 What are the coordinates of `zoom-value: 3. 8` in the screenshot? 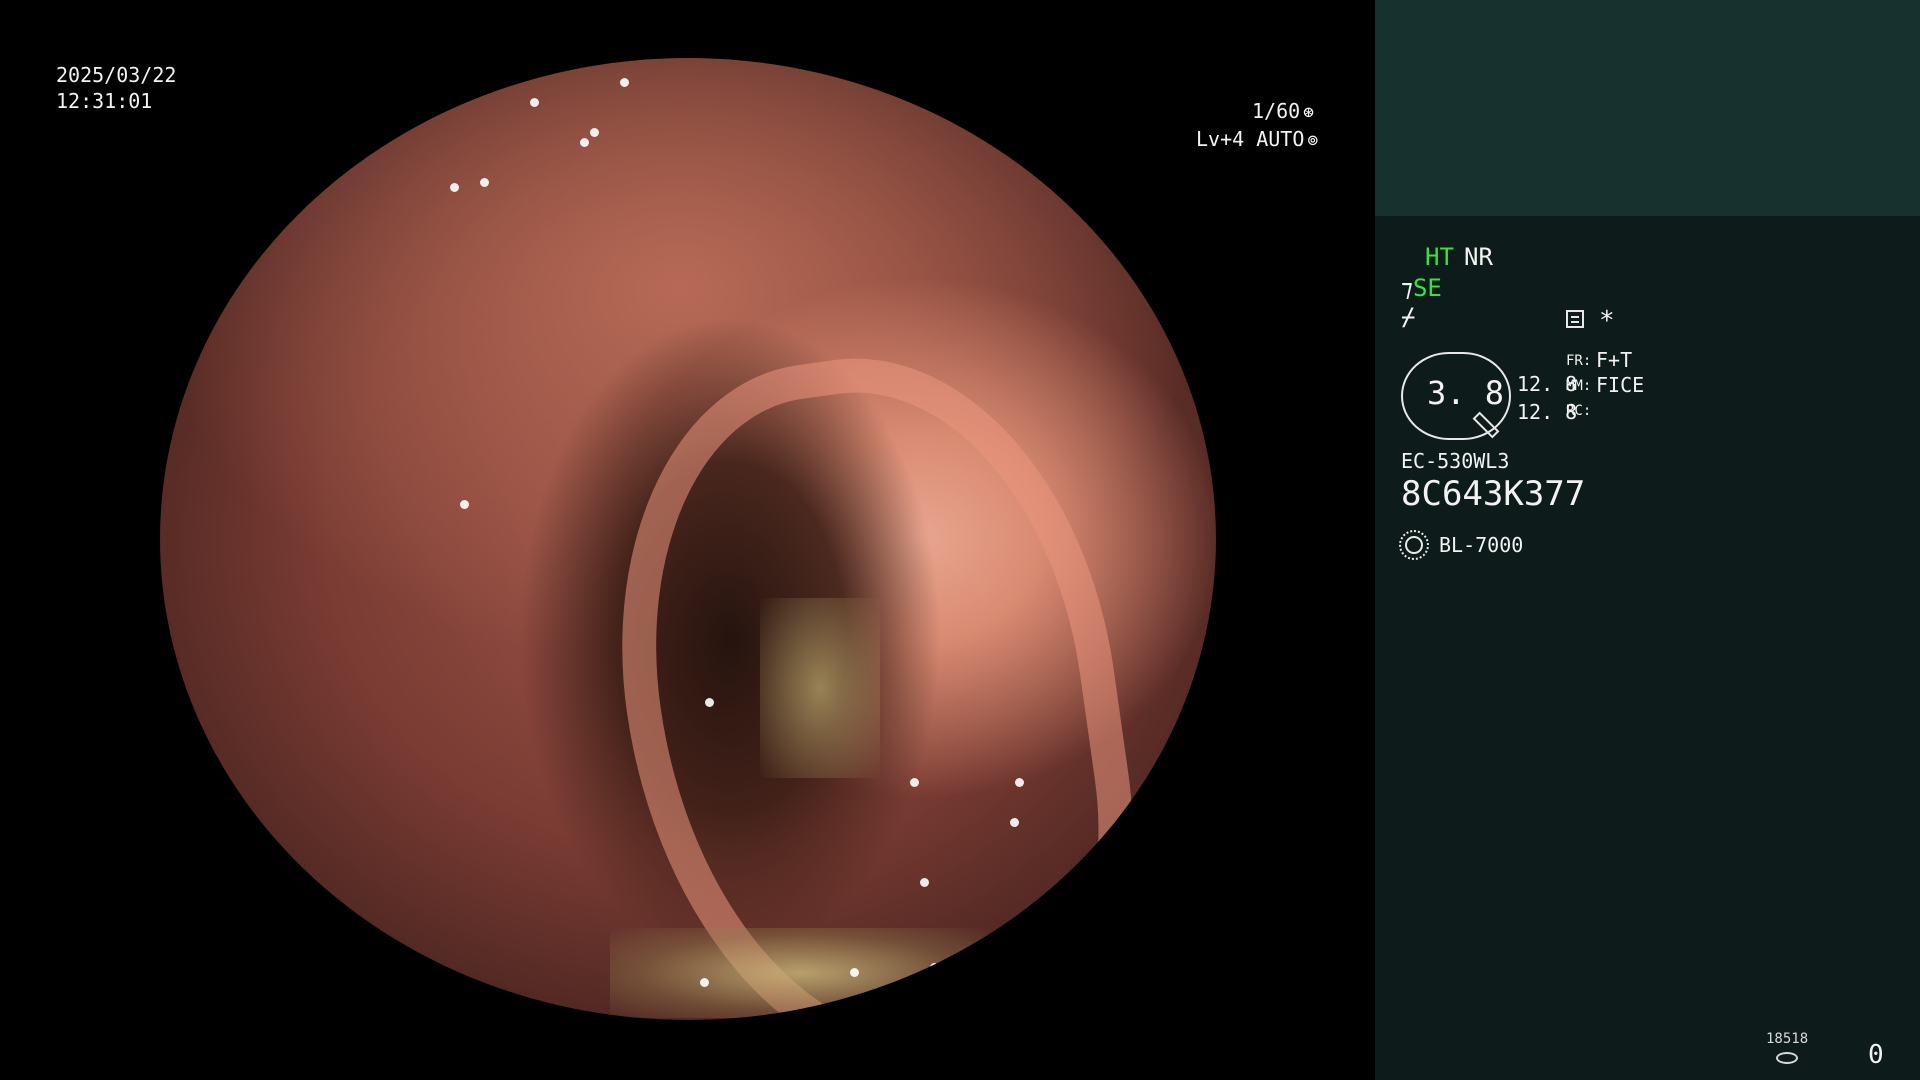 It's located at (1466, 393).